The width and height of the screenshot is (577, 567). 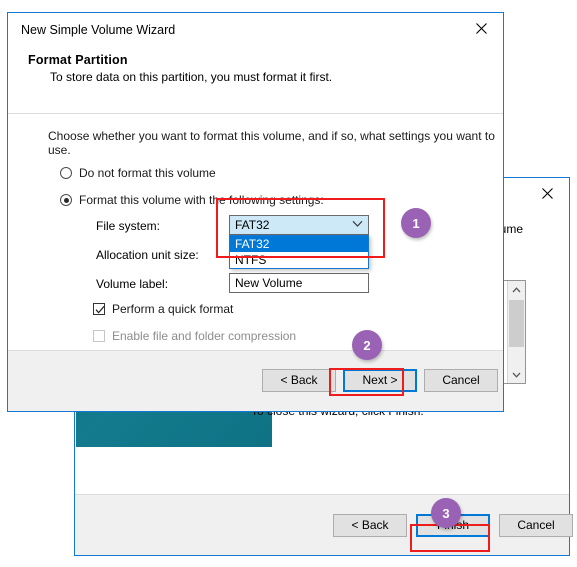 What do you see at coordinates (78, 60) in the screenshot?
I see `page-title: Format Partition` at bounding box center [78, 60].